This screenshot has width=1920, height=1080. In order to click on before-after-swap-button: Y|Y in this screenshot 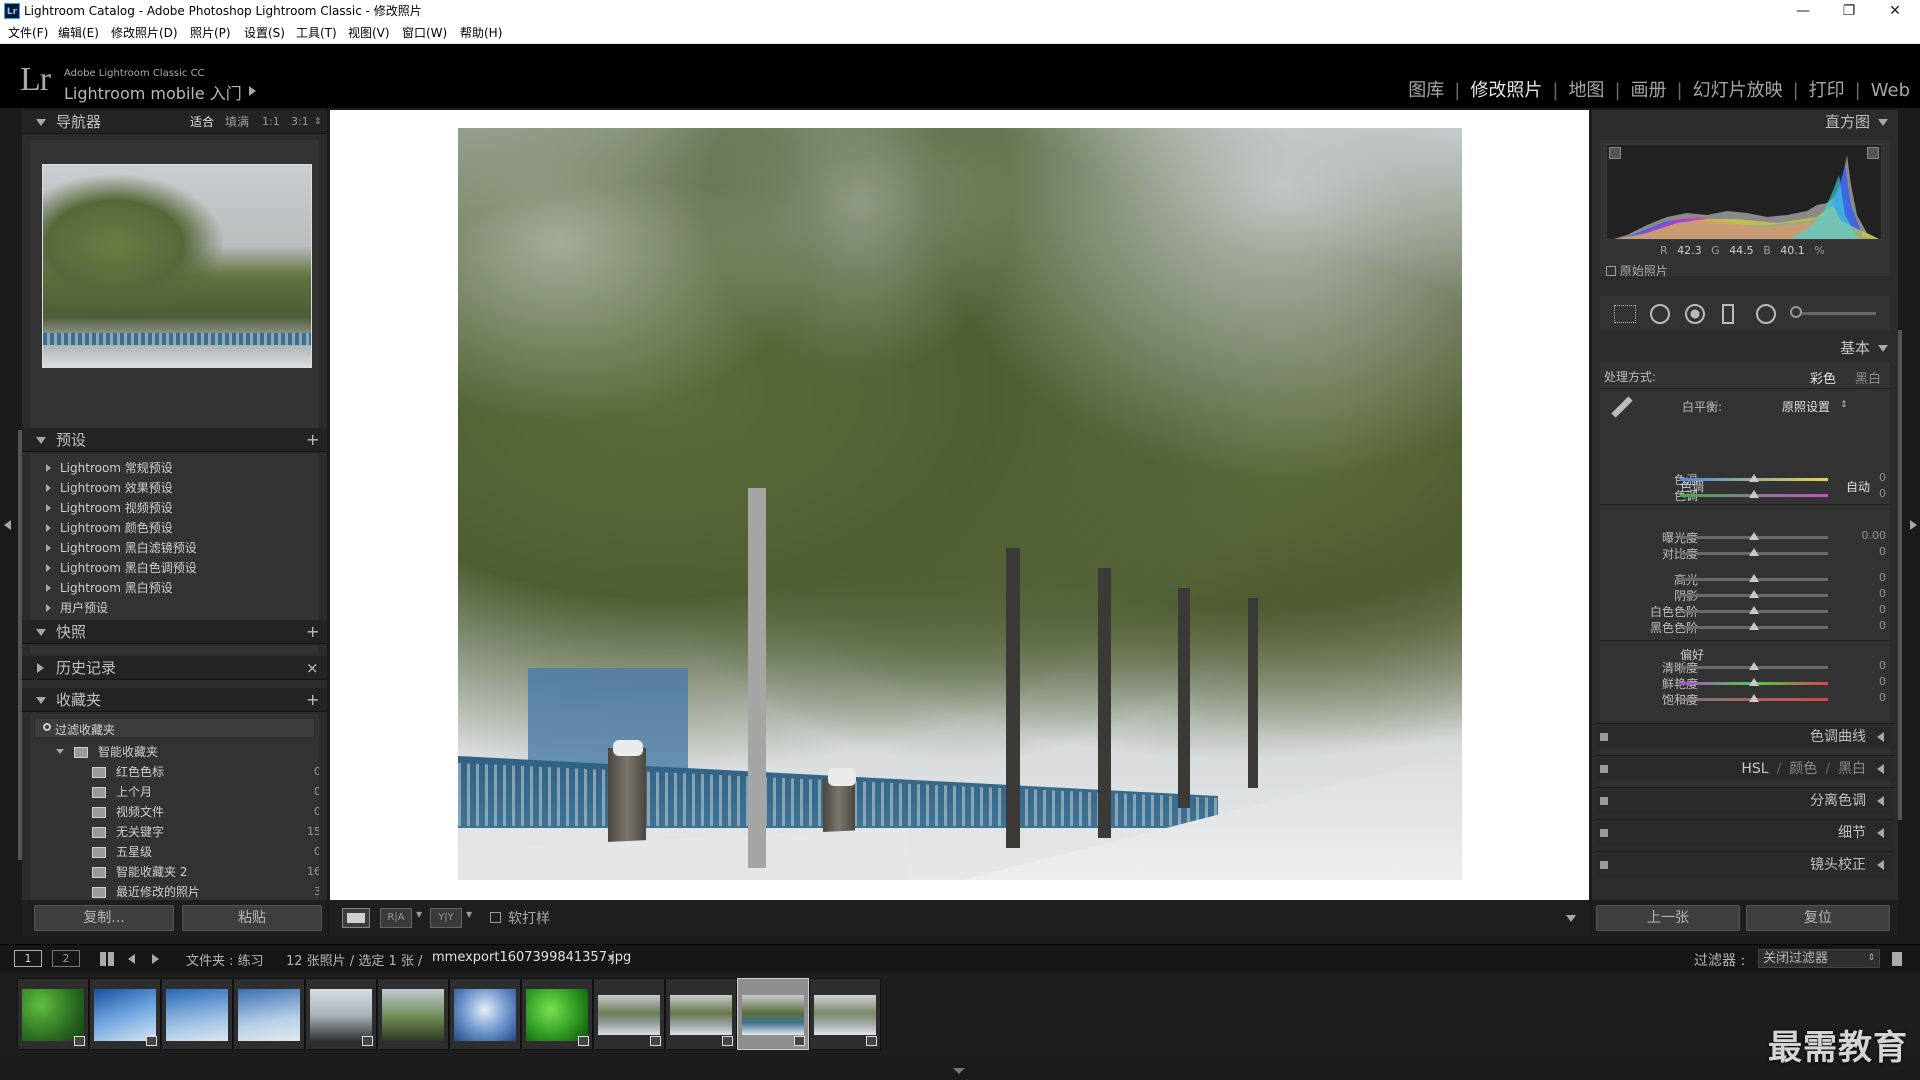, I will do `click(446, 918)`.